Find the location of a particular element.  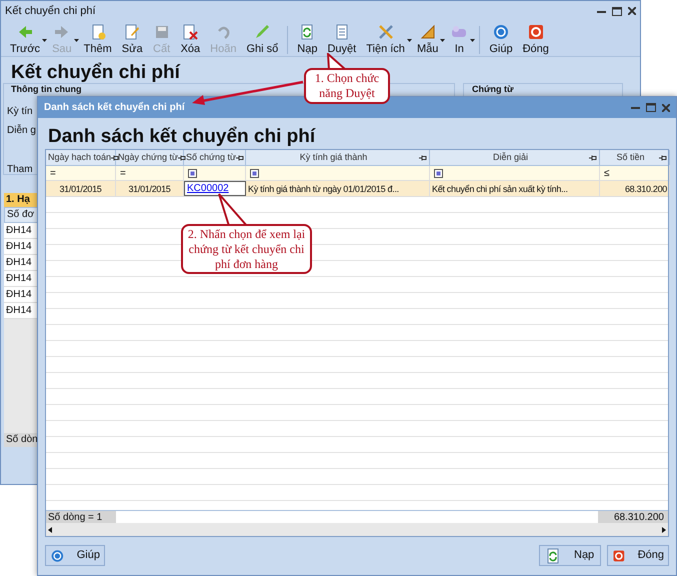

toolbar-button: Mẫu is located at coordinates (429, 40).